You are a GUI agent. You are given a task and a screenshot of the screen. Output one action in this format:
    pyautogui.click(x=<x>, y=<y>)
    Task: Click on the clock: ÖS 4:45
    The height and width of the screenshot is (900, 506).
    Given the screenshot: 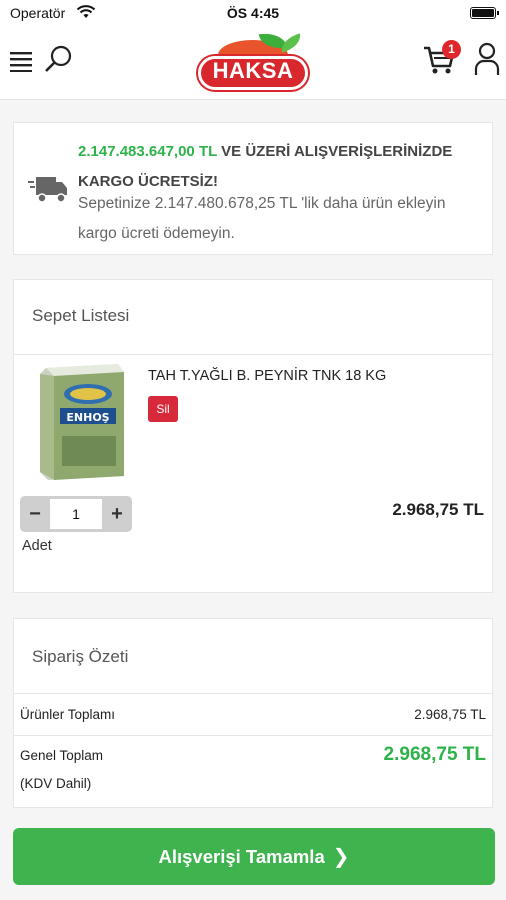 What is the action you would take?
    pyautogui.click(x=253, y=13)
    